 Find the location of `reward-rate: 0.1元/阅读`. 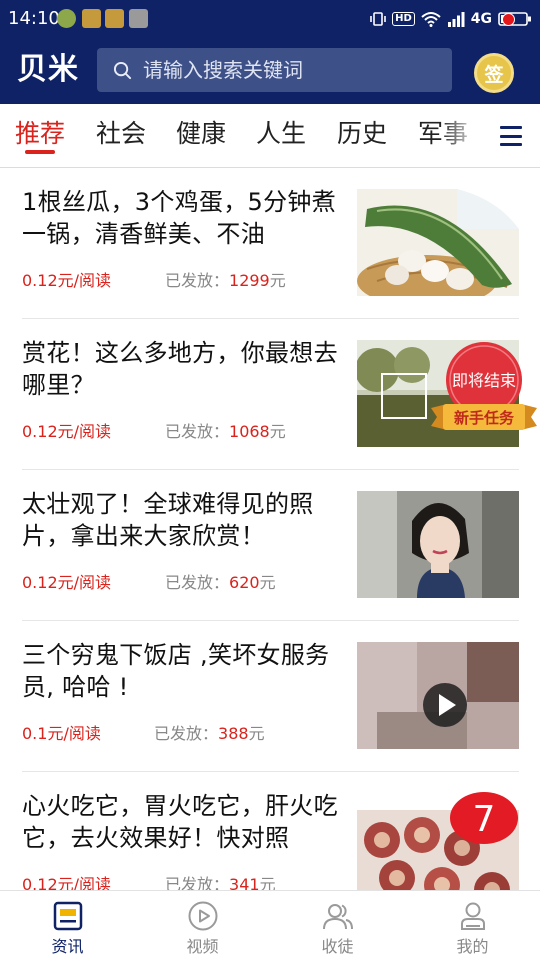

reward-rate: 0.1元/阅读 is located at coordinates (61, 733).